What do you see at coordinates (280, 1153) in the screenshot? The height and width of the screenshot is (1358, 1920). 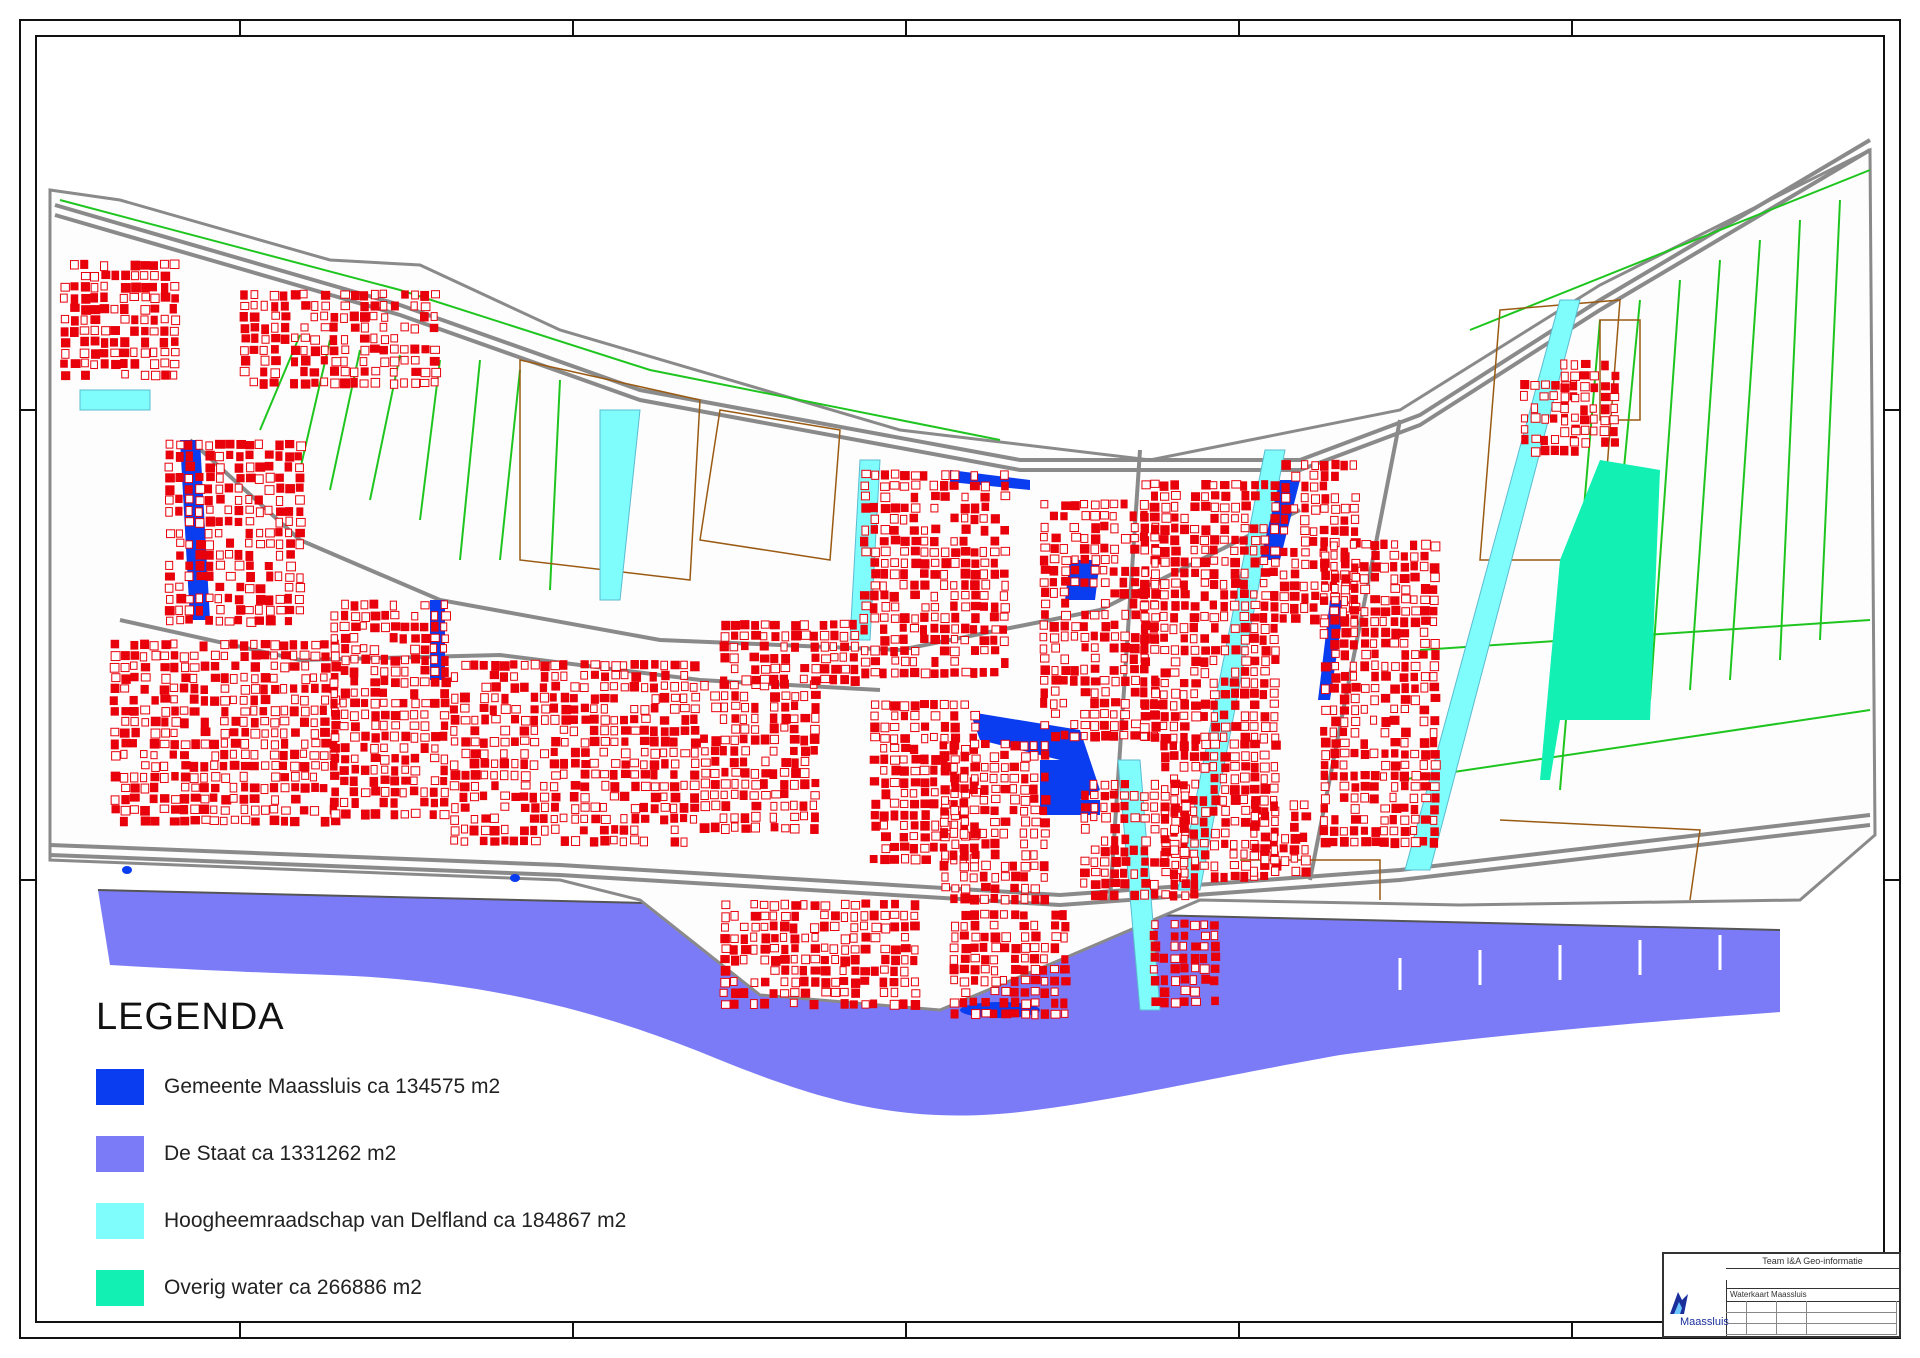 I see `legend-label-staat: De Staat ca 1331262 m2` at bounding box center [280, 1153].